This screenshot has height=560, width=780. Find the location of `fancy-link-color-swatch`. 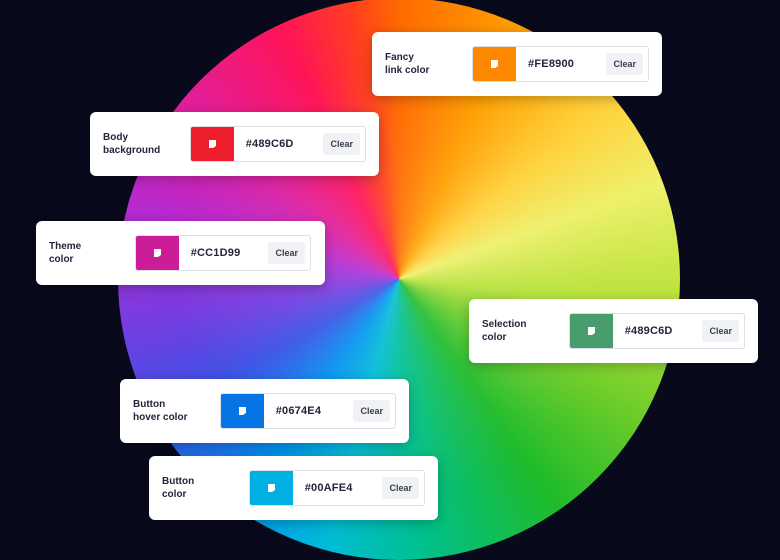

fancy-link-color-swatch is located at coordinates (495, 64).